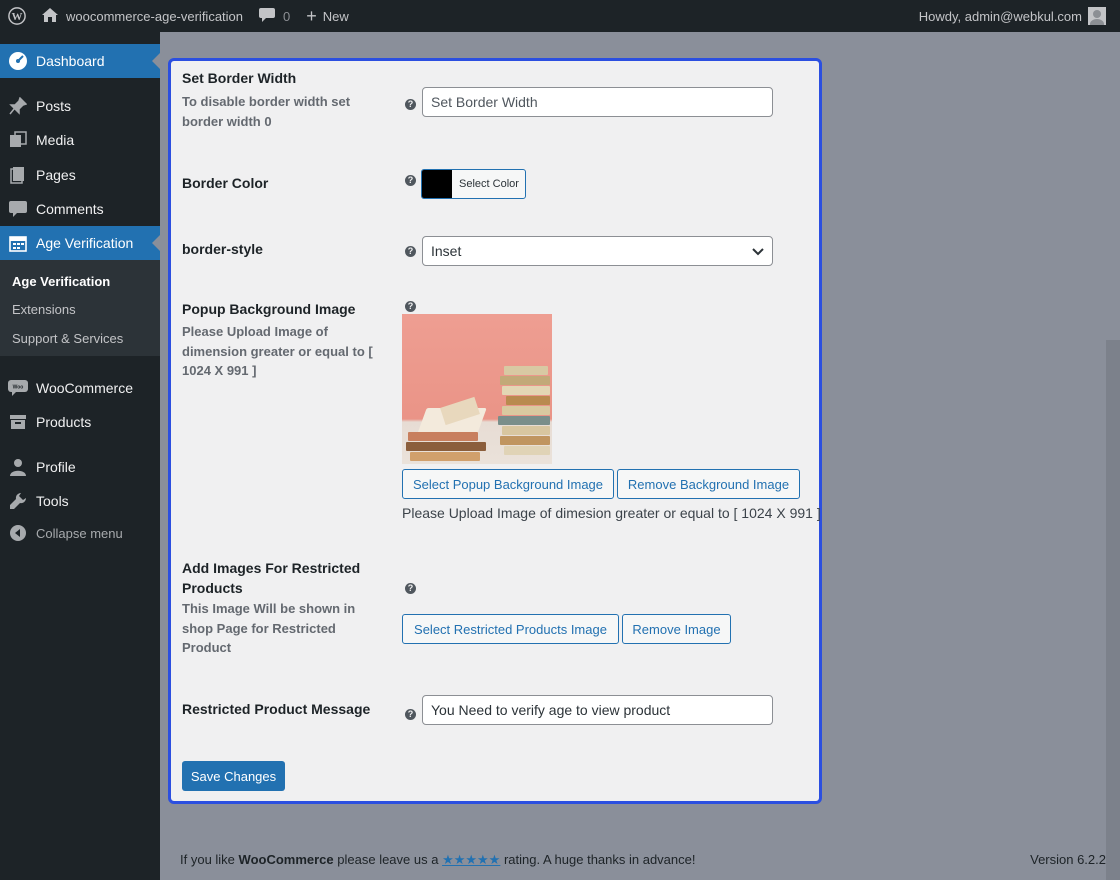 The width and height of the screenshot is (1120, 880). I want to click on submenu-item-support: Support & Services, so click(67, 338).